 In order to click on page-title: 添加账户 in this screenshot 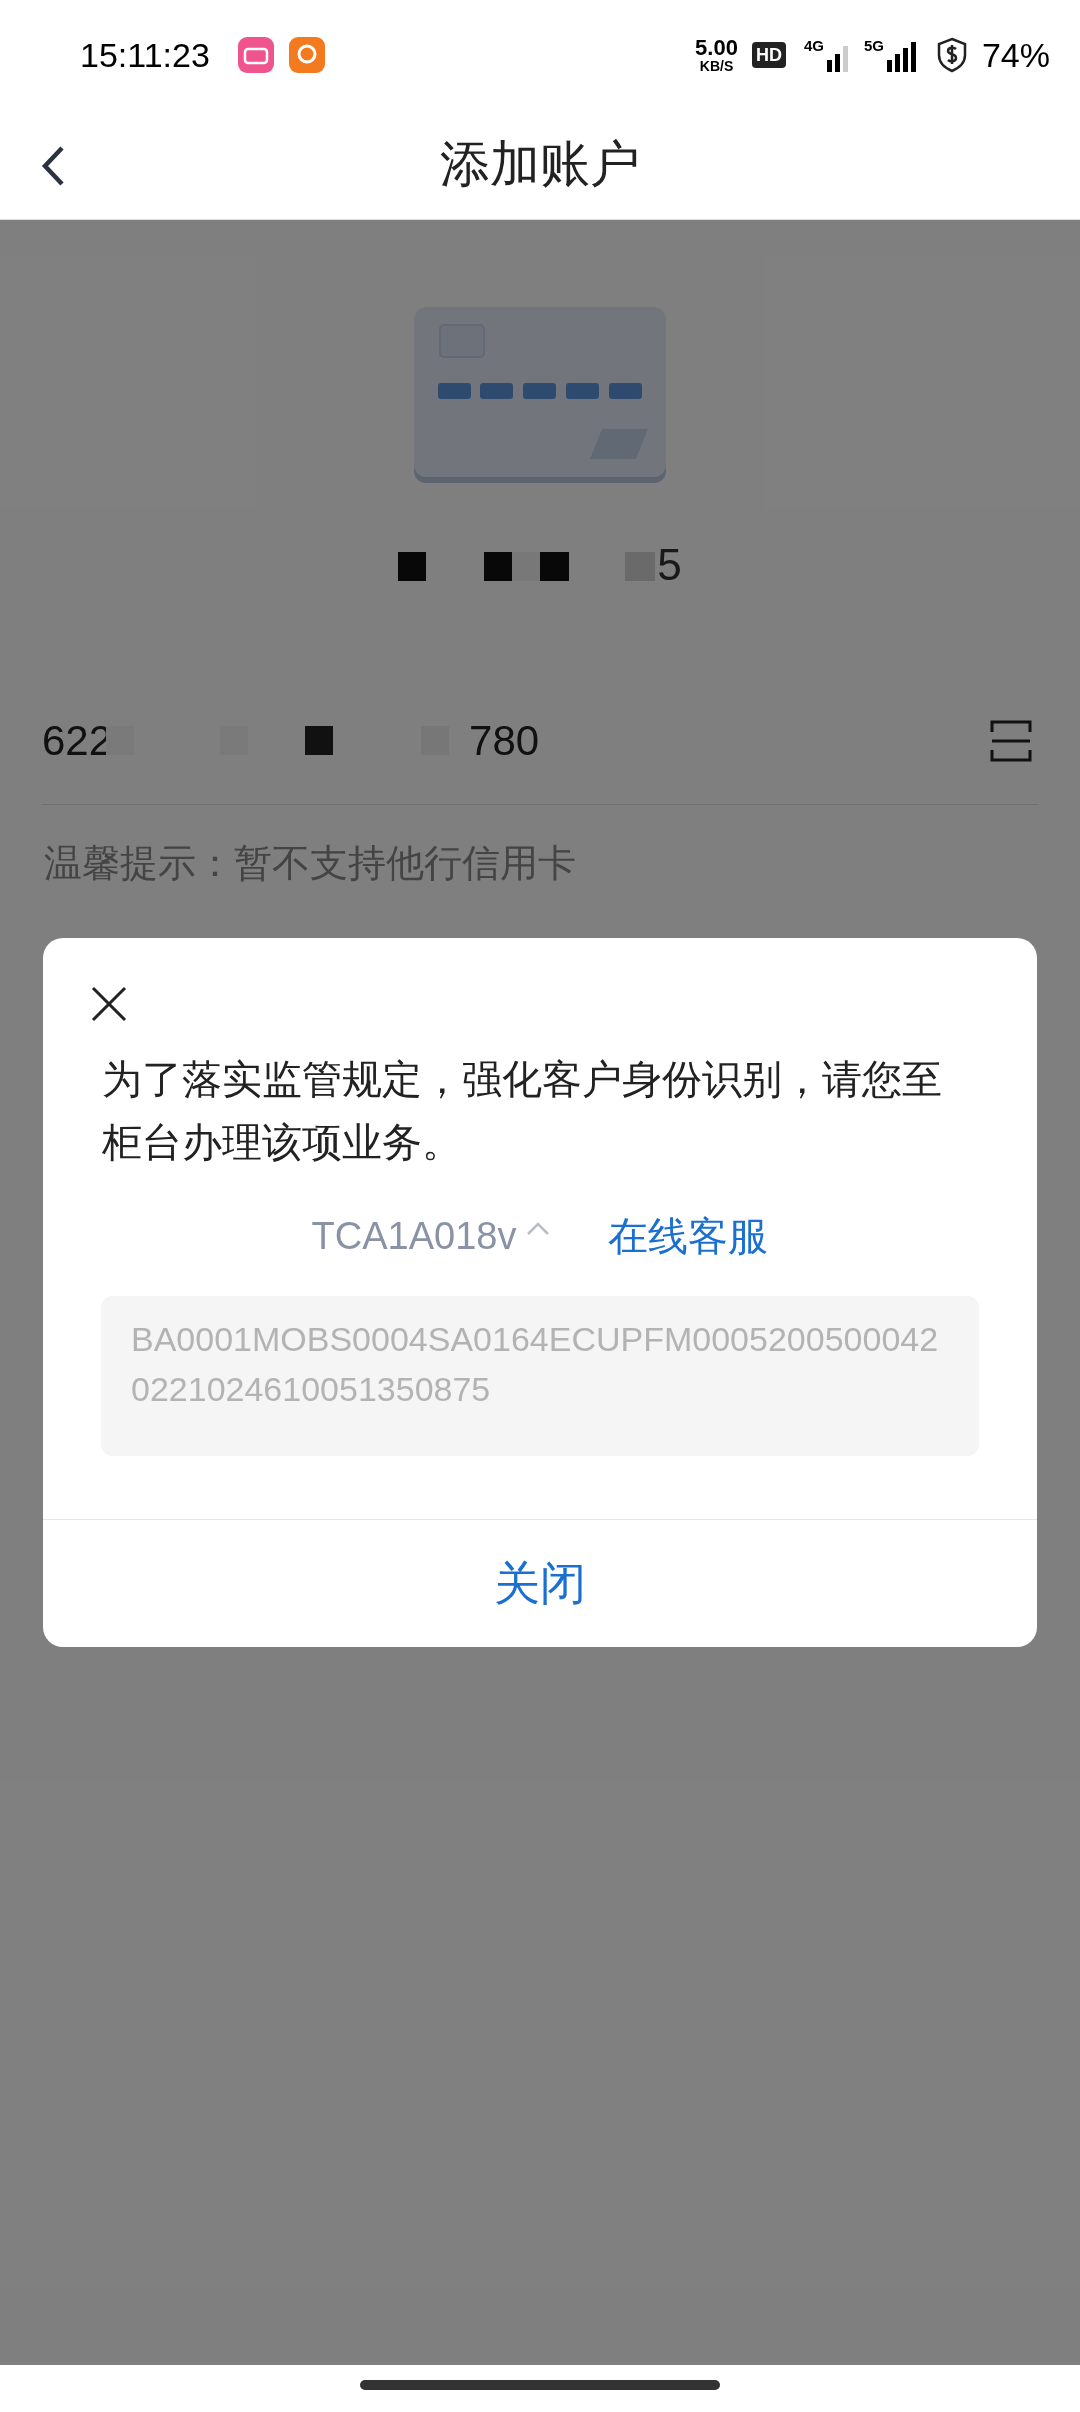, I will do `click(540, 164)`.